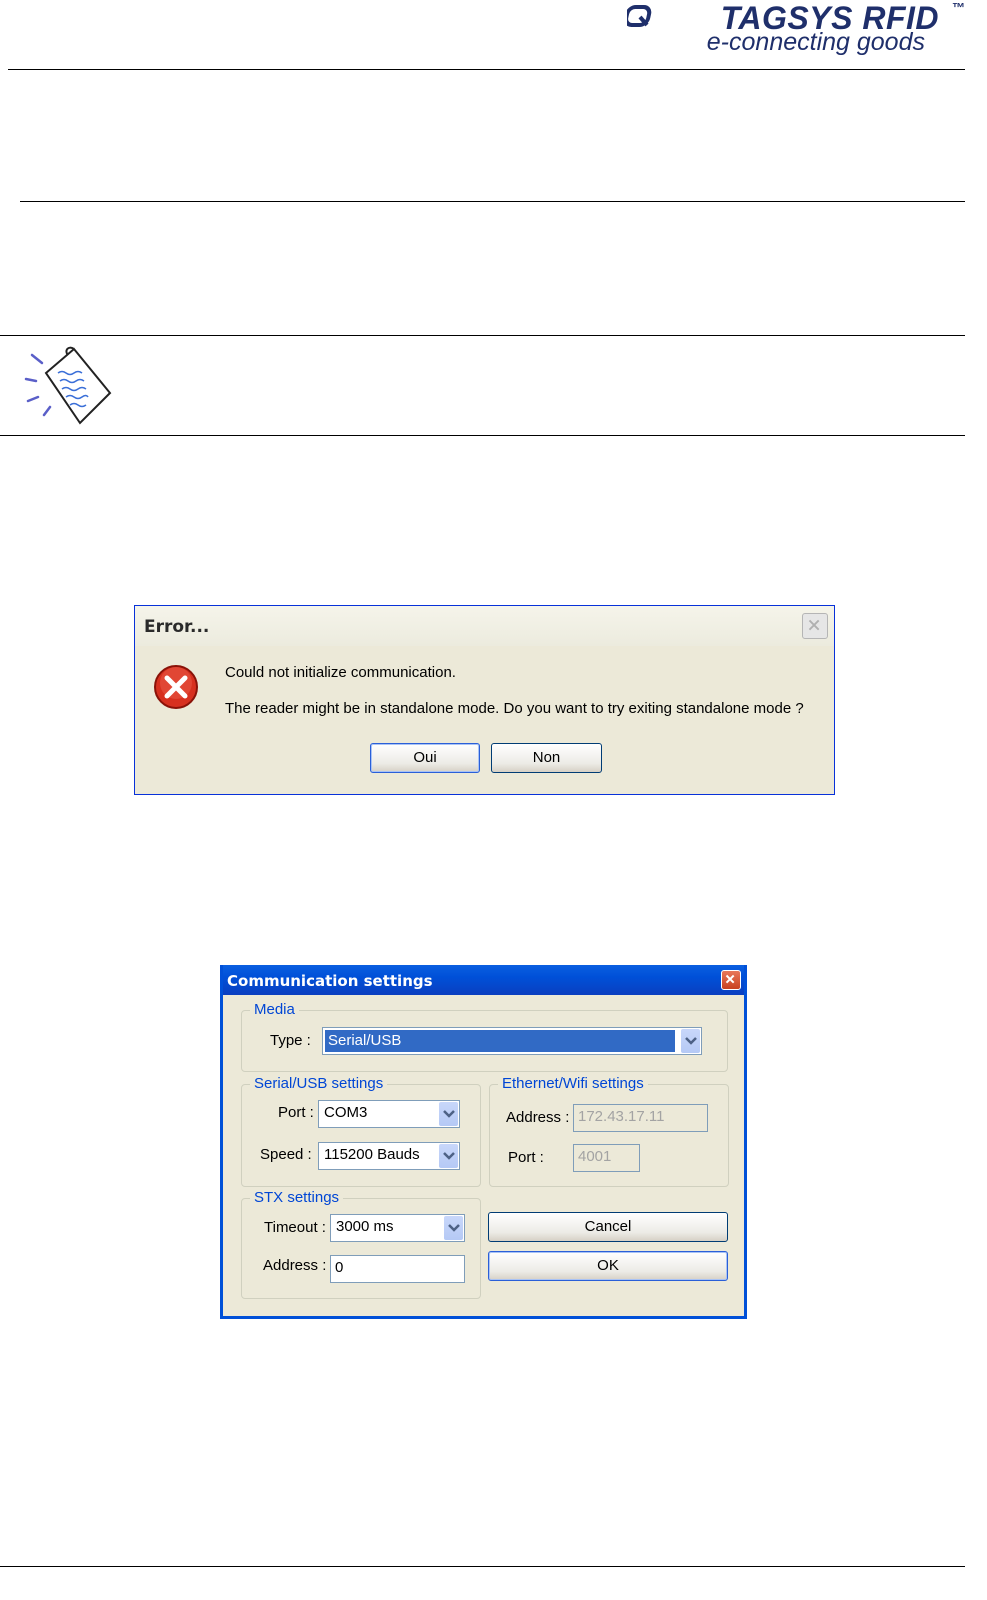 Image resolution: width=987 pixels, height=1600 pixels. What do you see at coordinates (526, 1157) in the screenshot?
I see `ethernet-port-label: Port :` at bounding box center [526, 1157].